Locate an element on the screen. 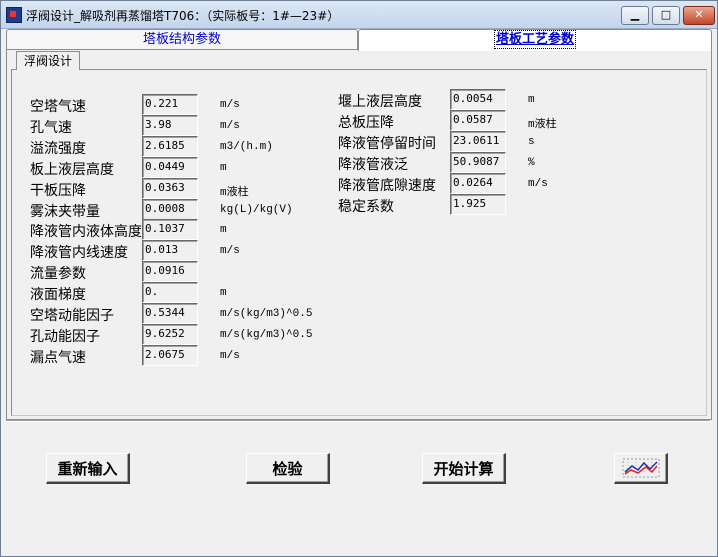  param-value-field: 0.0449 is located at coordinates (170, 167).